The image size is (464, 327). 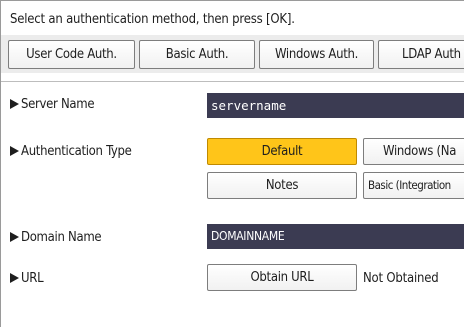 I want to click on auth-type-basic-integration-option: Basic (Integration, so click(x=413, y=185).